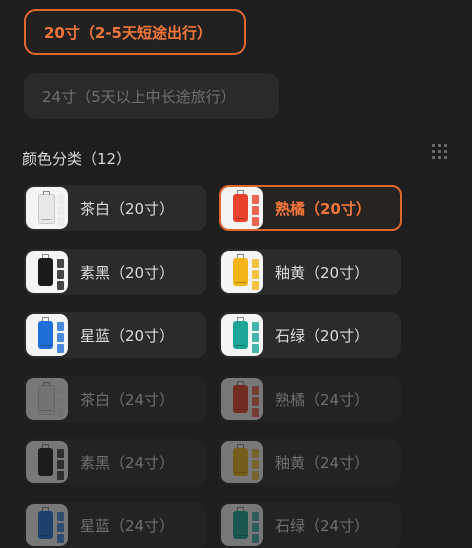 The width and height of the screenshot is (472, 548). What do you see at coordinates (440, 153) in the screenshot?
I see `grid-icon` at bounding box center [440, 153].